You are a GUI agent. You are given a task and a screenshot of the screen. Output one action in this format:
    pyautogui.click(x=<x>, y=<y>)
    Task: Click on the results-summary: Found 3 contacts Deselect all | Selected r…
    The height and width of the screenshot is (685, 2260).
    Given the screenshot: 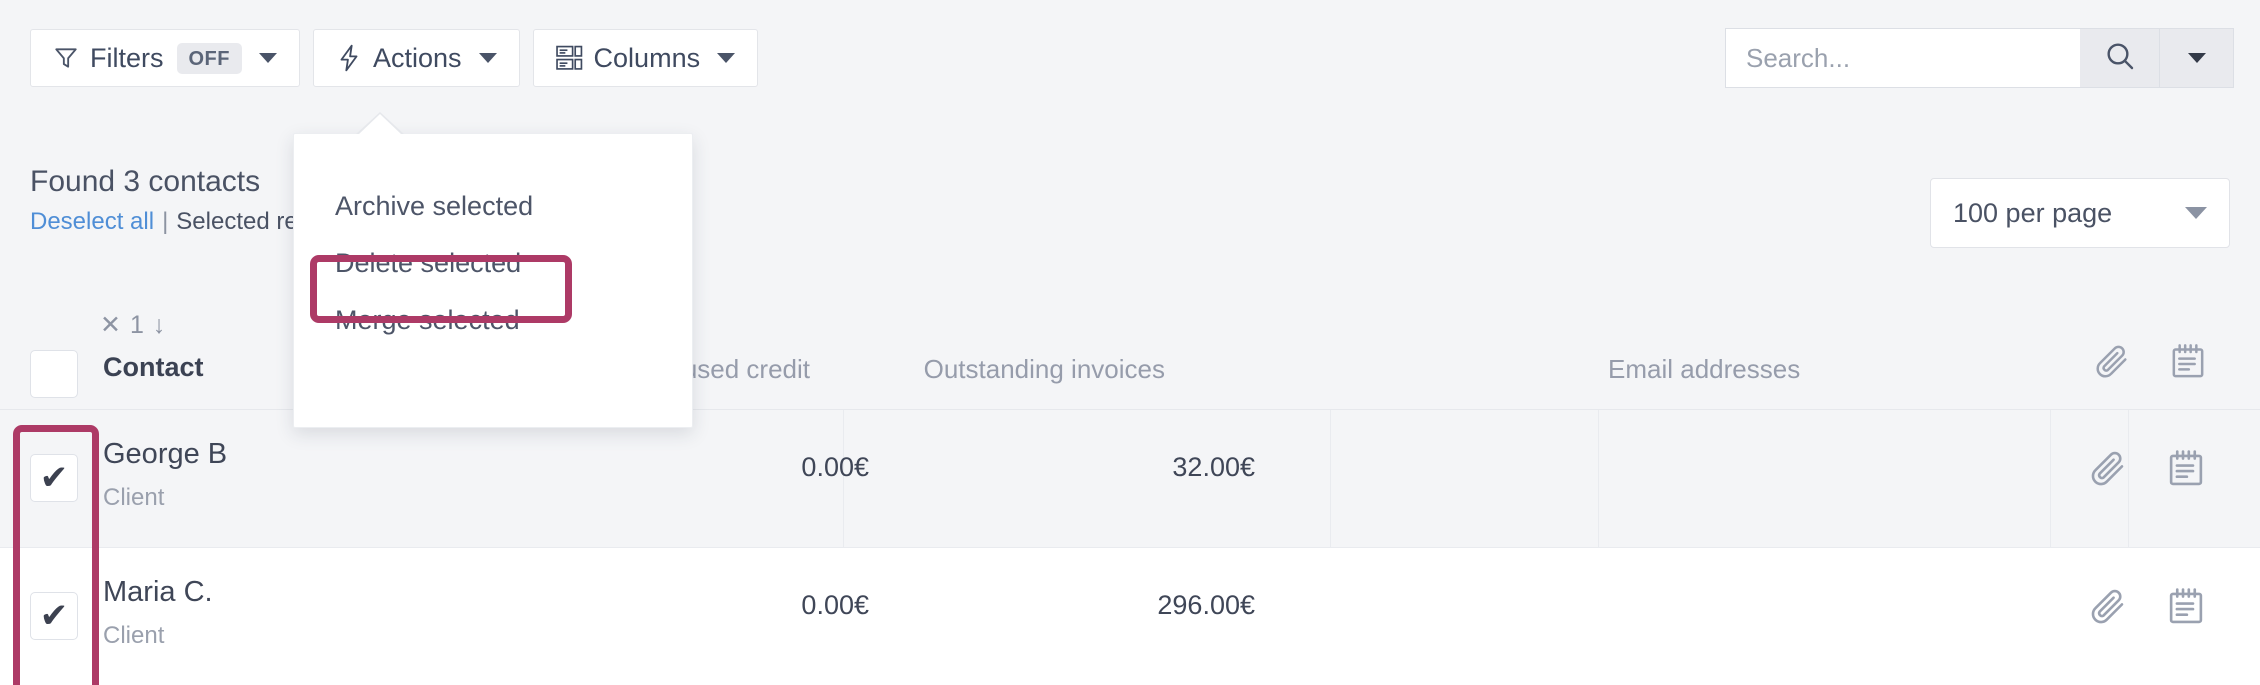 What is the action you would take?
    pyautogui.click(x=164, y=200)
    